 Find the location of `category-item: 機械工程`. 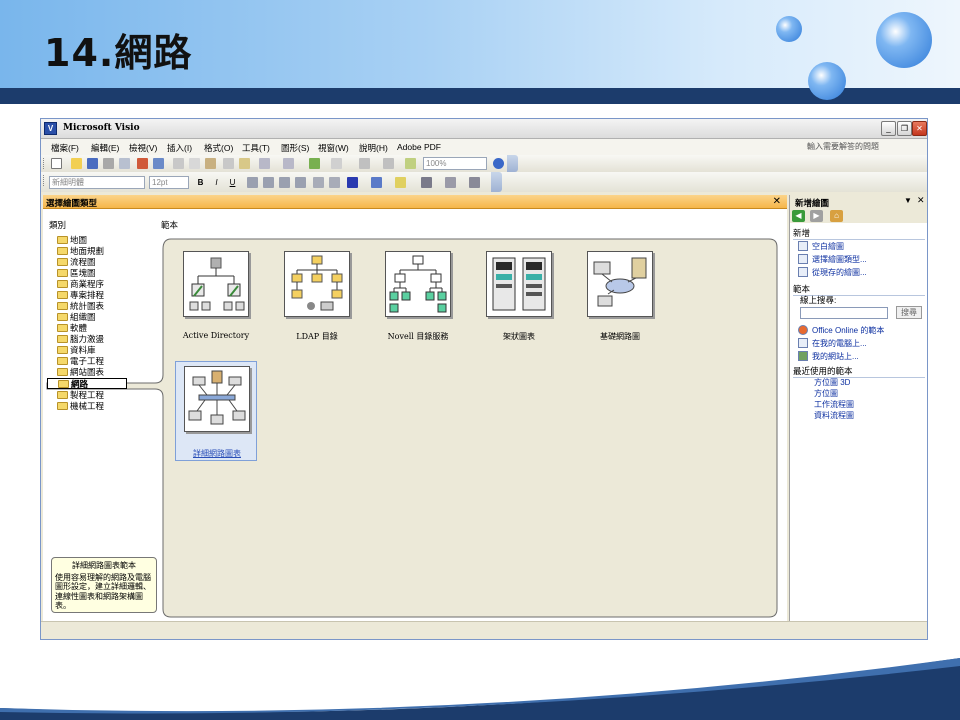

category-item: 機械工程 is located at coordinates (80, 406).